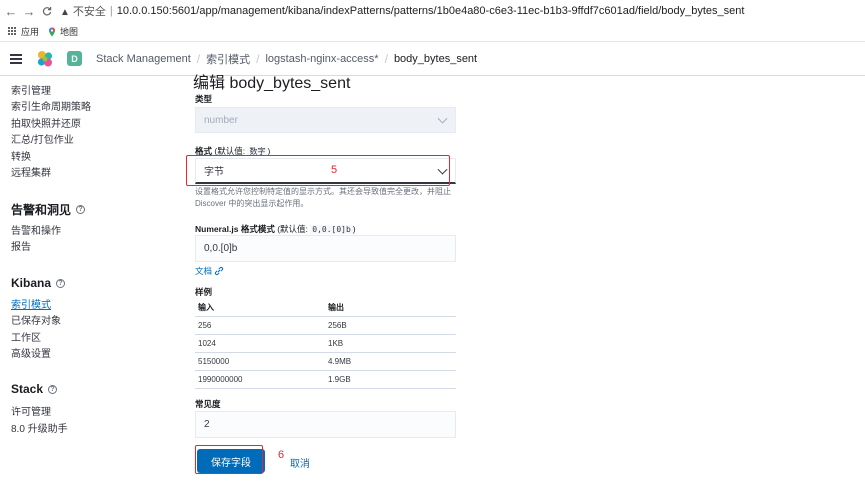 This screenshot has height=492, width=865. What do you see at coordinates (36, 319) in the screenshot?
I see `sidebar-item-saved-objects: 已保存对象` at bounding box center [36, 319].